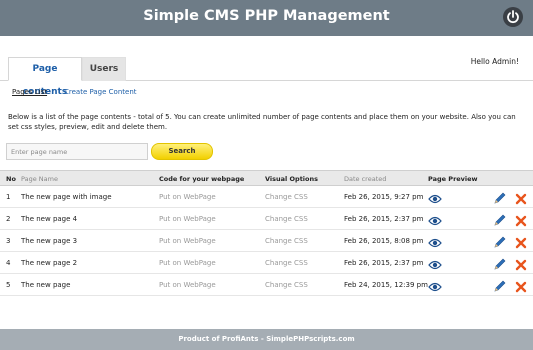 This screenshot has width=533, height=350. What do you see at coordinates (365, 179) in the screenshot?
I see `col-date-created: Date created` at bounding box center [365, 179].